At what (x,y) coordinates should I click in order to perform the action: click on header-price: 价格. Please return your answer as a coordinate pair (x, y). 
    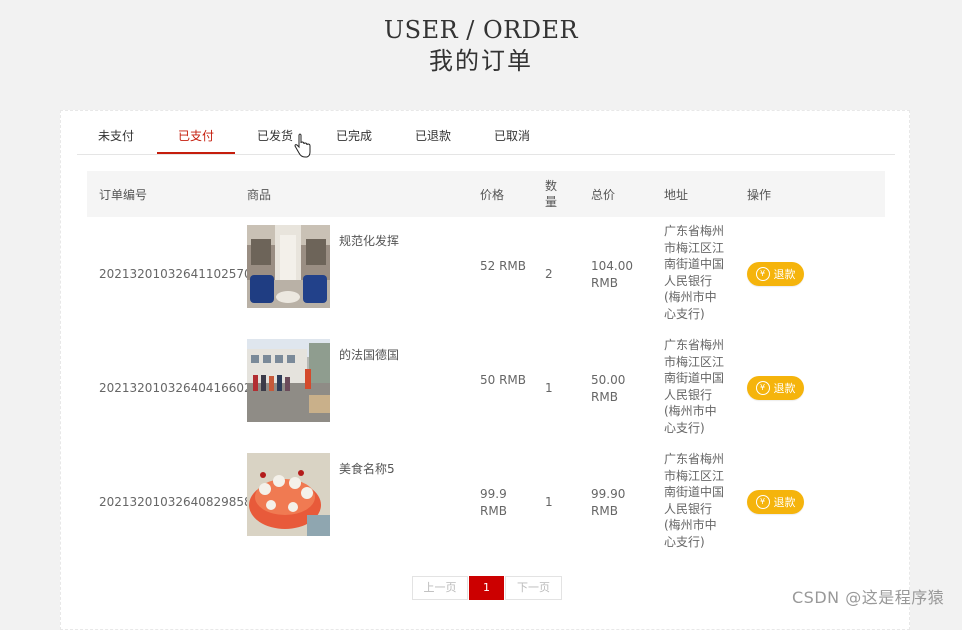
    Looking at the image, I should click on (492, 194).